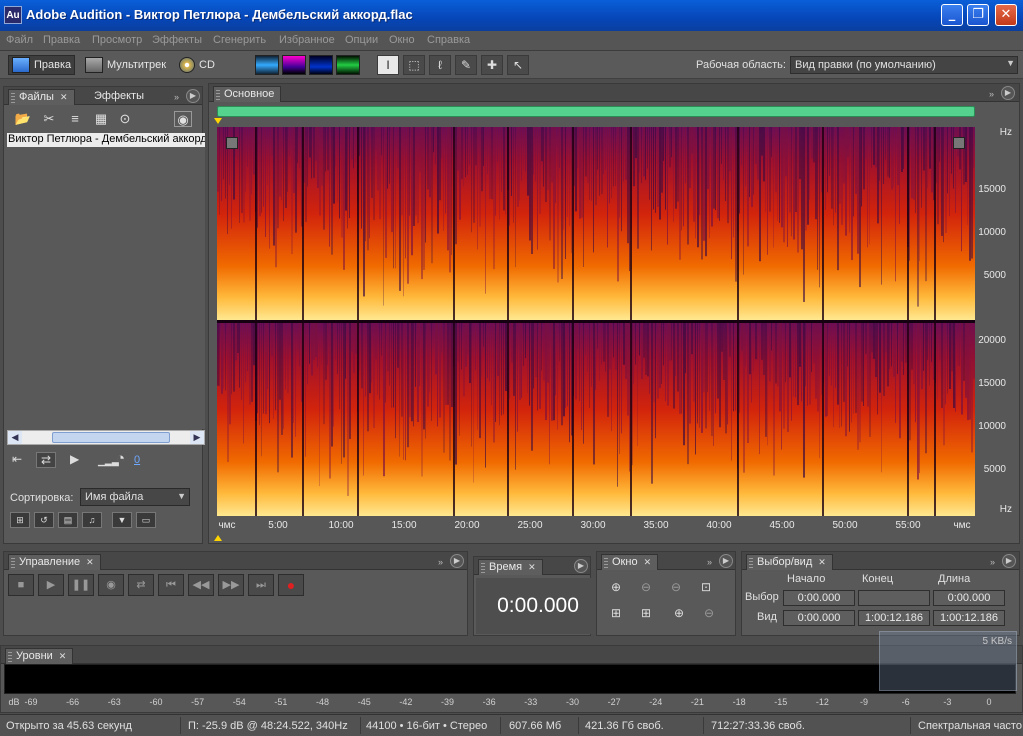 Image resolution: width=1023 pixels, height=736 pixels. Describe the element at coordinates (616, 587) in the screenshot. I see `zoom-in-horizontal-icon: ⊕` at that location.